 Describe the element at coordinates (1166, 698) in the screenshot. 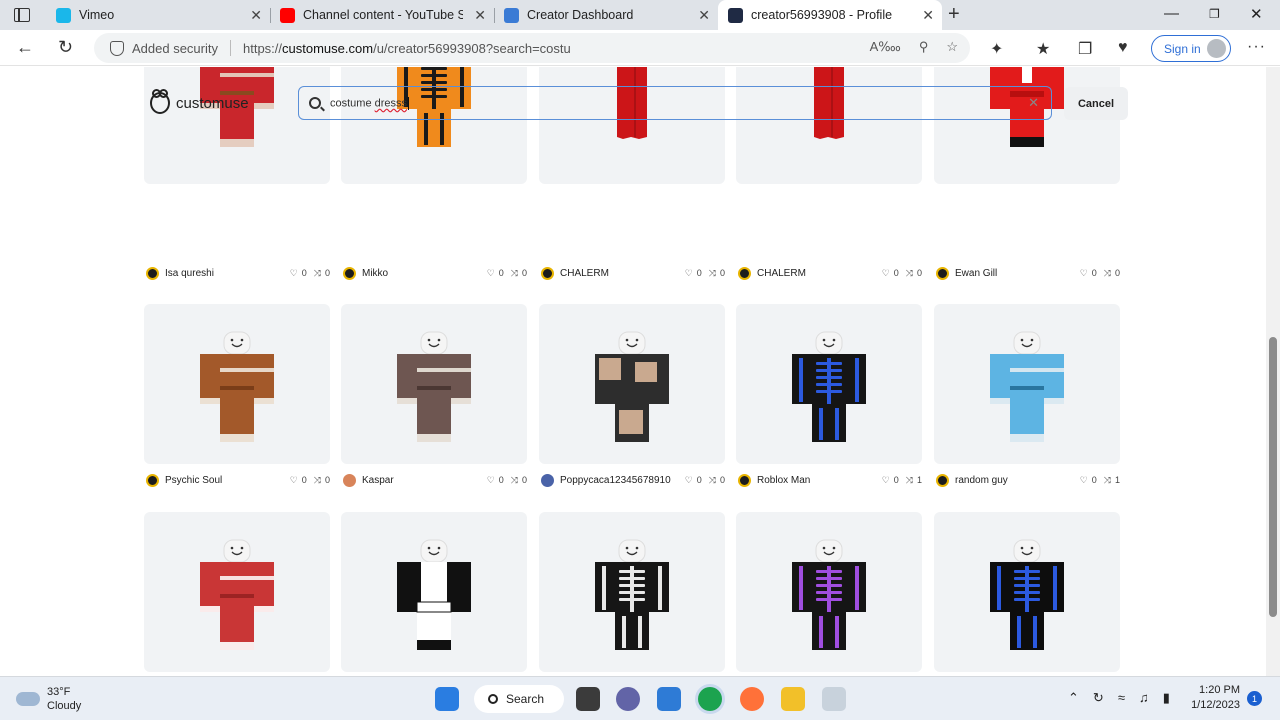

I see `battery-icon: ▮` at that location.